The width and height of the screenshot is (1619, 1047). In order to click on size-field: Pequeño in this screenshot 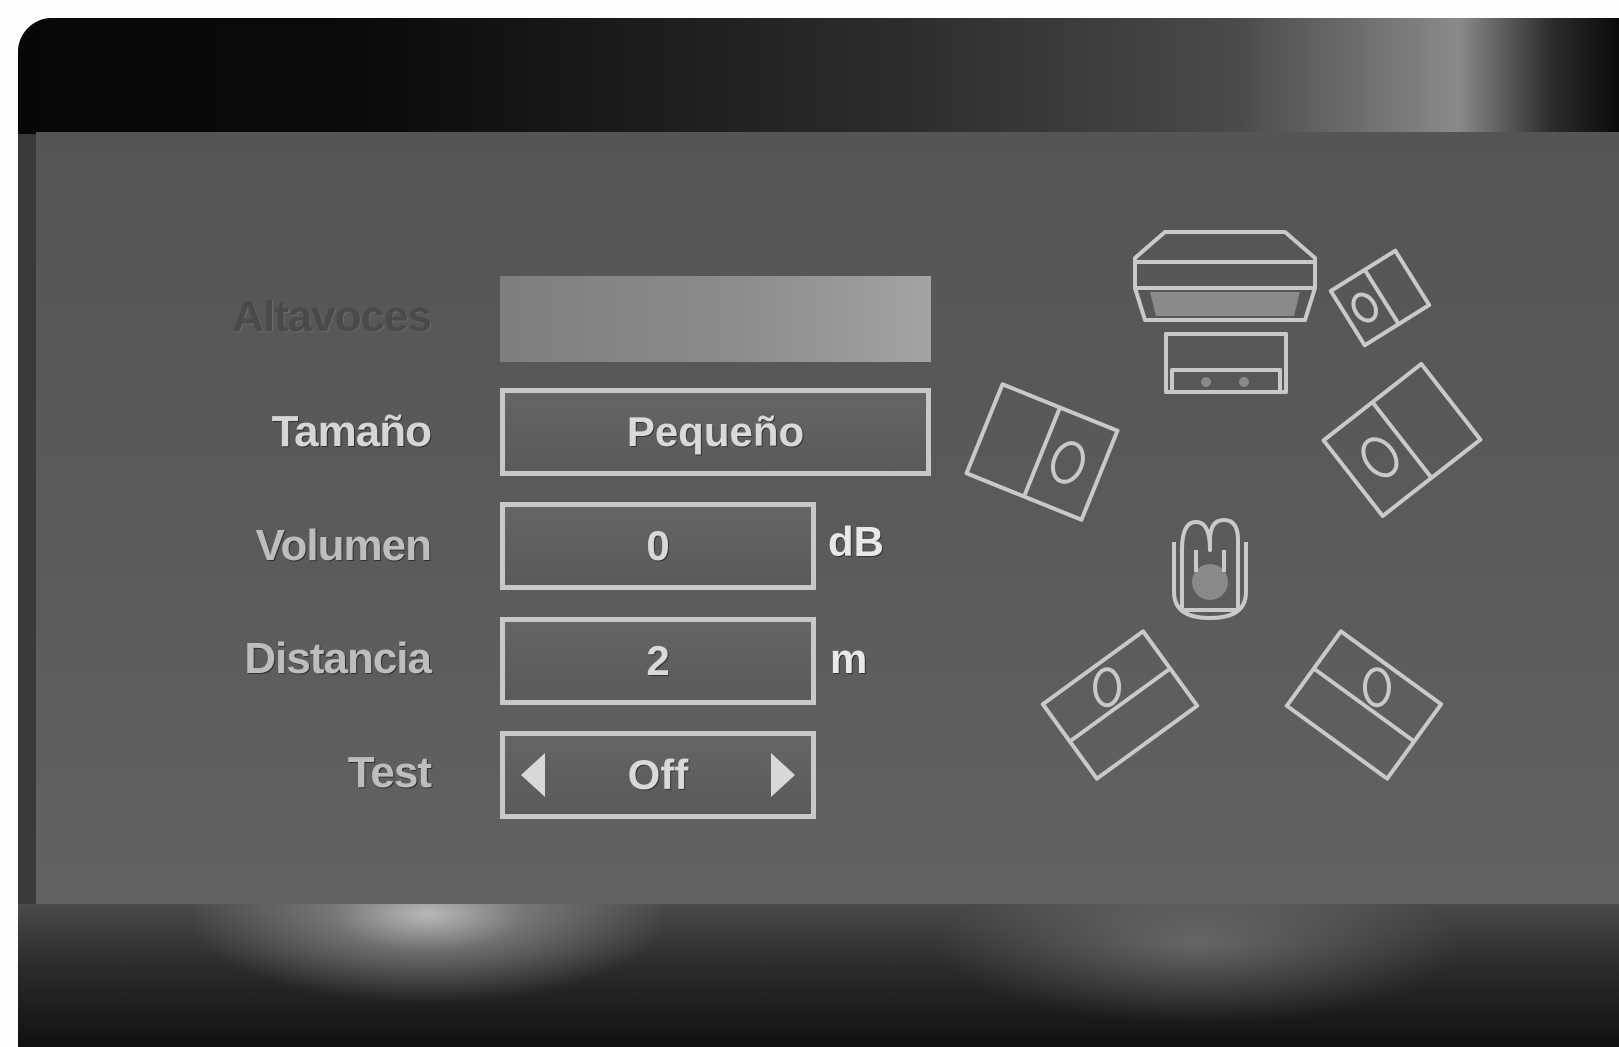, I will do `click(715, 432)`.